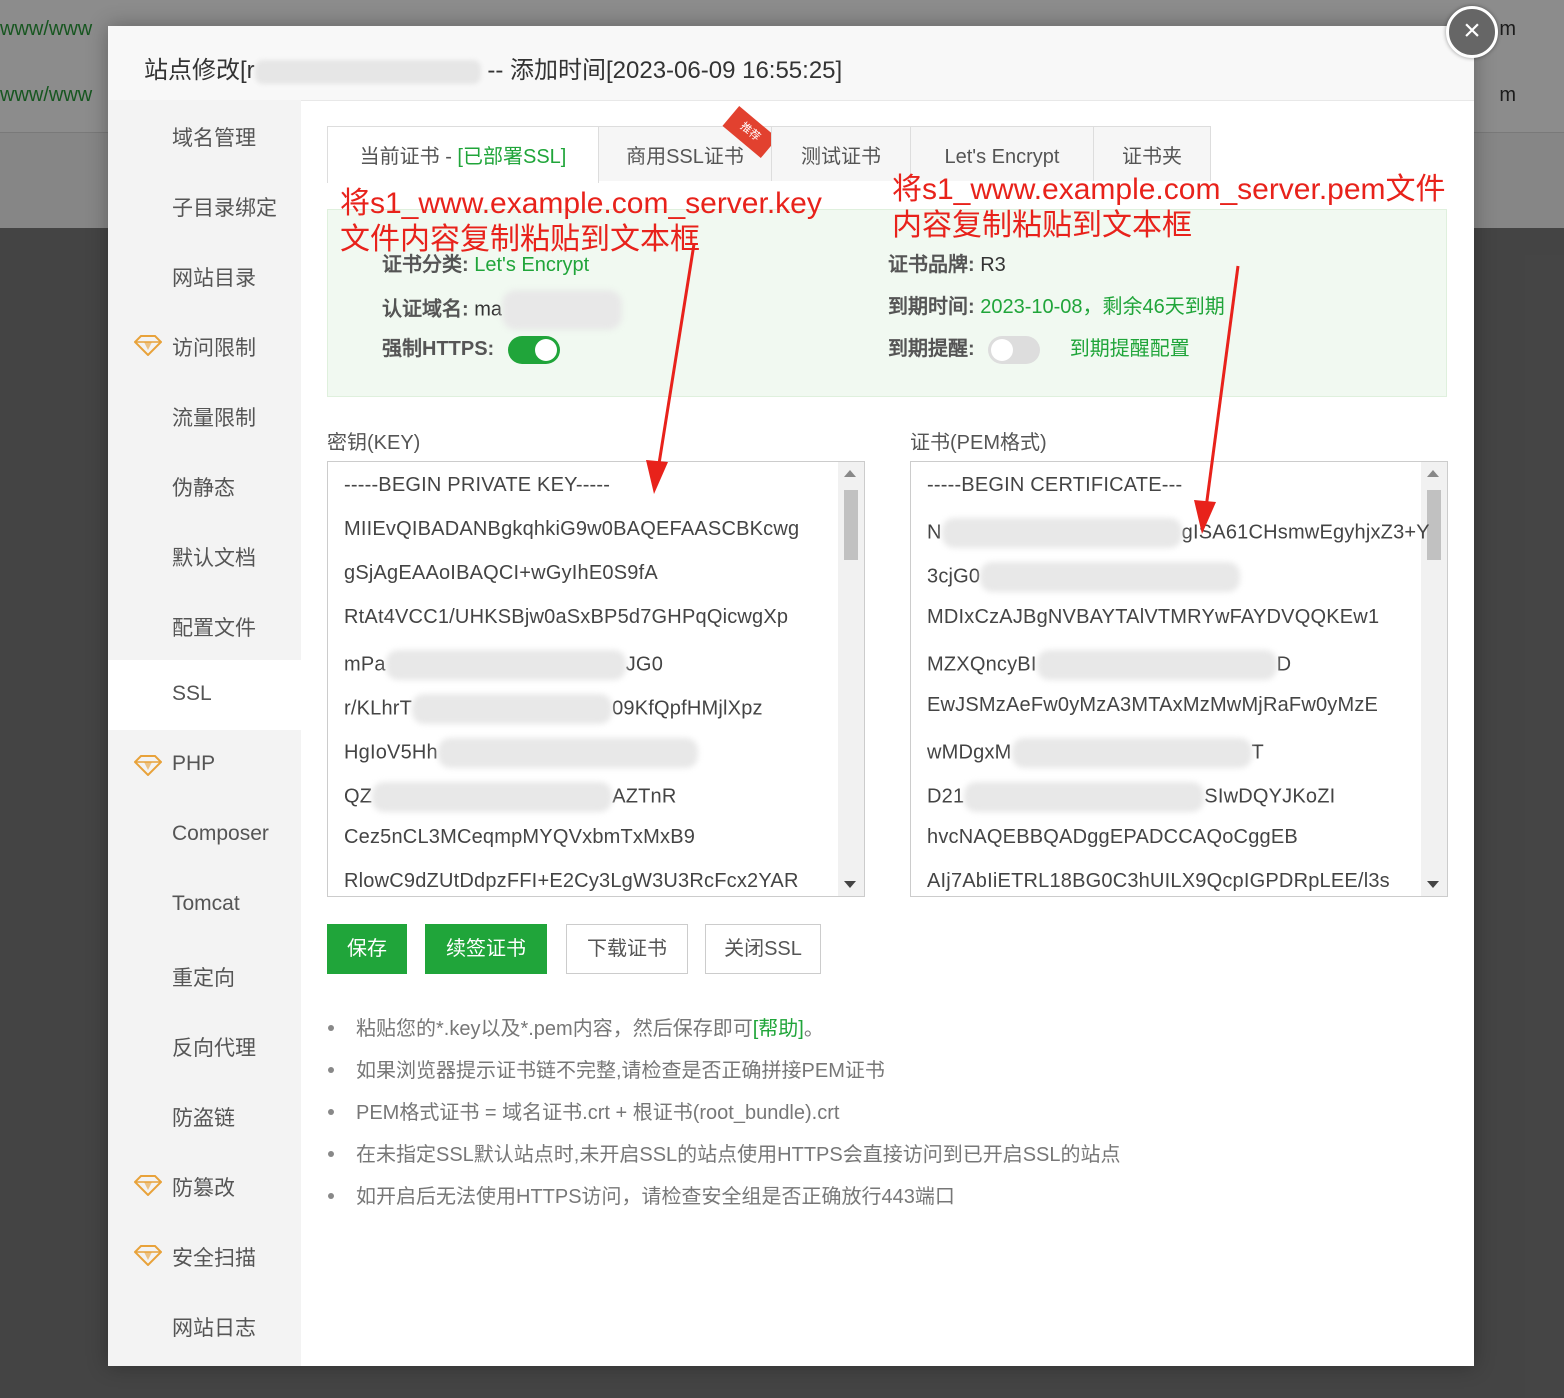  I want to click on arrow-to-key-line, so click(676, 357).